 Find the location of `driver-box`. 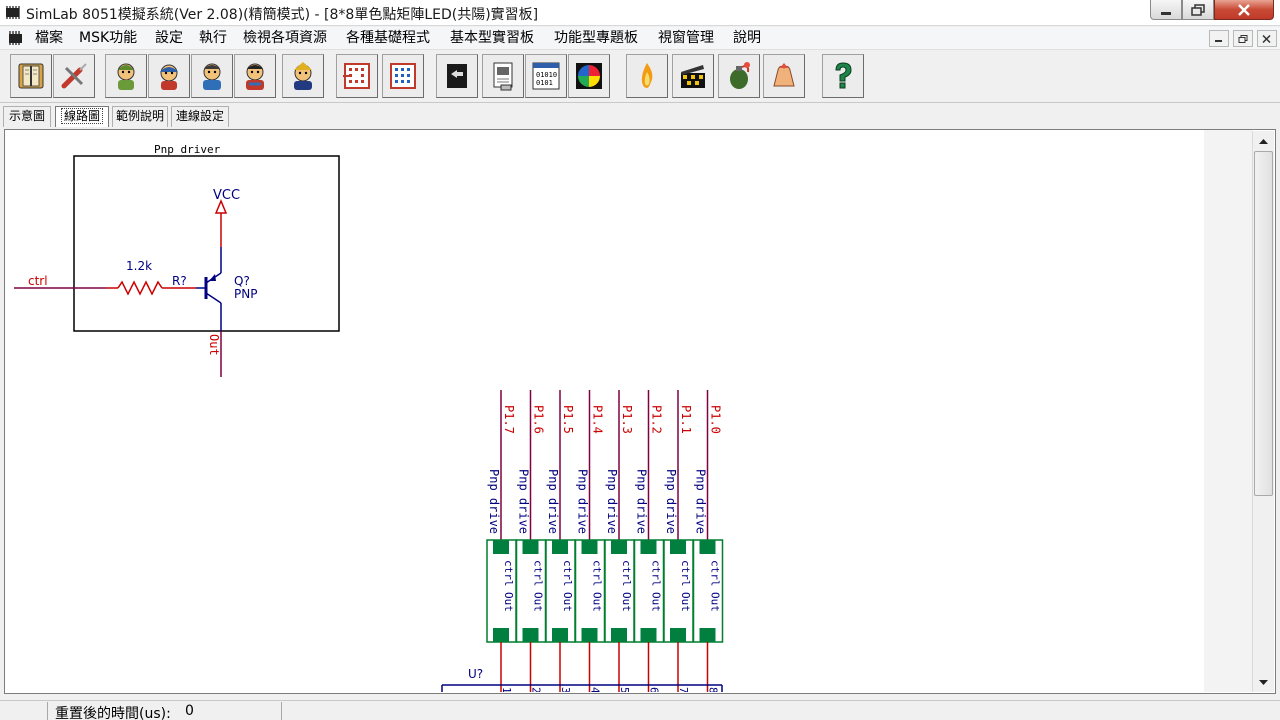

driver-box is located at coordinates (206, 243).